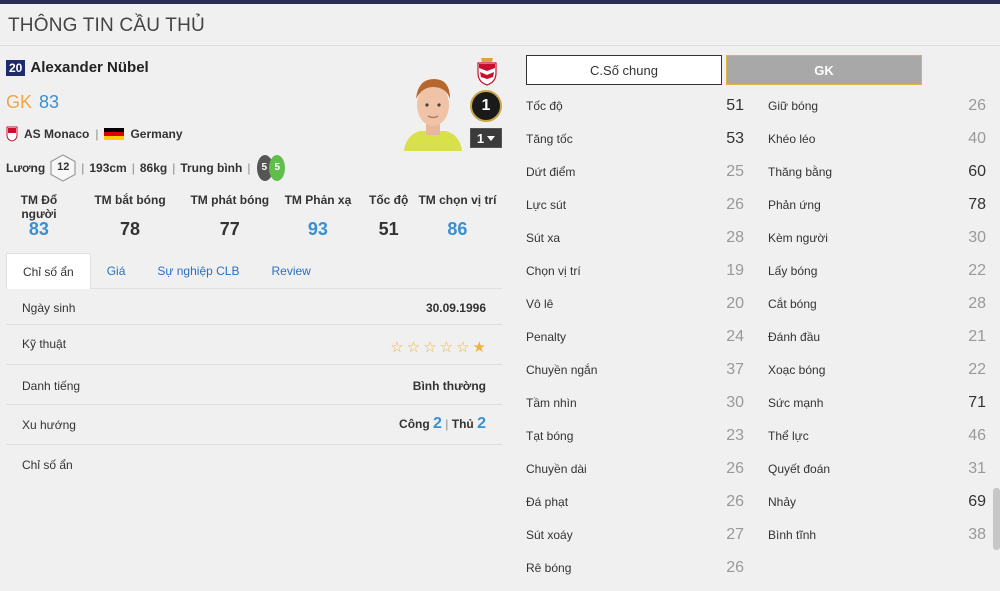 The width and height of the screenshot is (1000, 591). I want to click on stat-row: Kèm người 30, so click(877, 237).